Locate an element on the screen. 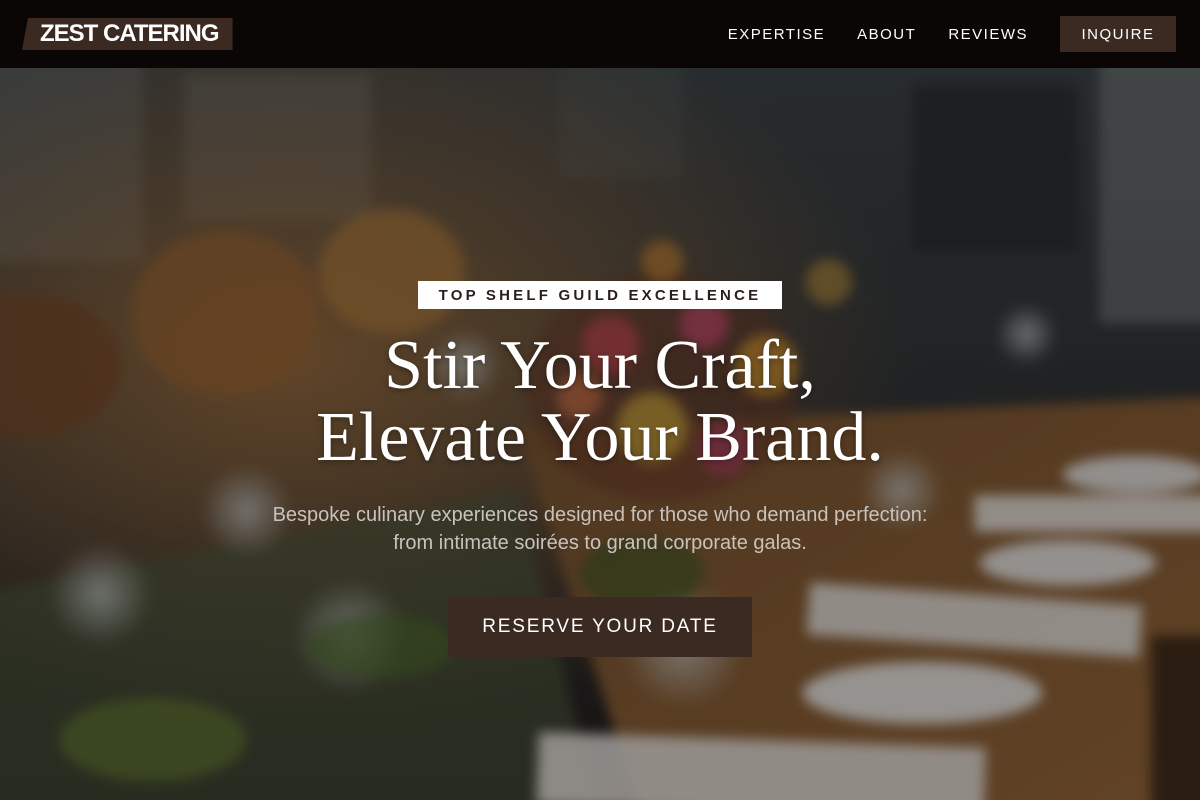 Image resolution: width=1200 pixels, height=800 pixels. hero-badge: TOP SHELF GUILD EXCELLENCE is located at coordinates (600, 295).